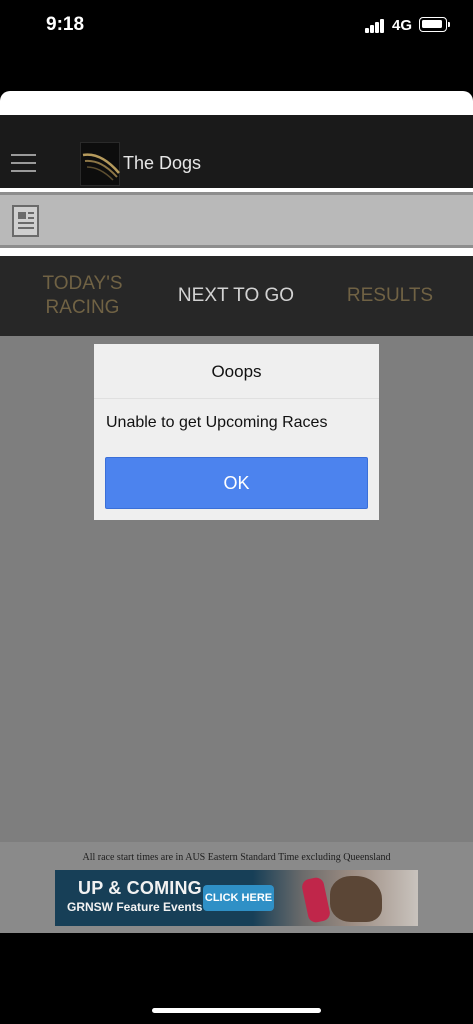  Describe the element at coordinates (236, 483) in the screenshot. I see `ok-button: OK` at that location.